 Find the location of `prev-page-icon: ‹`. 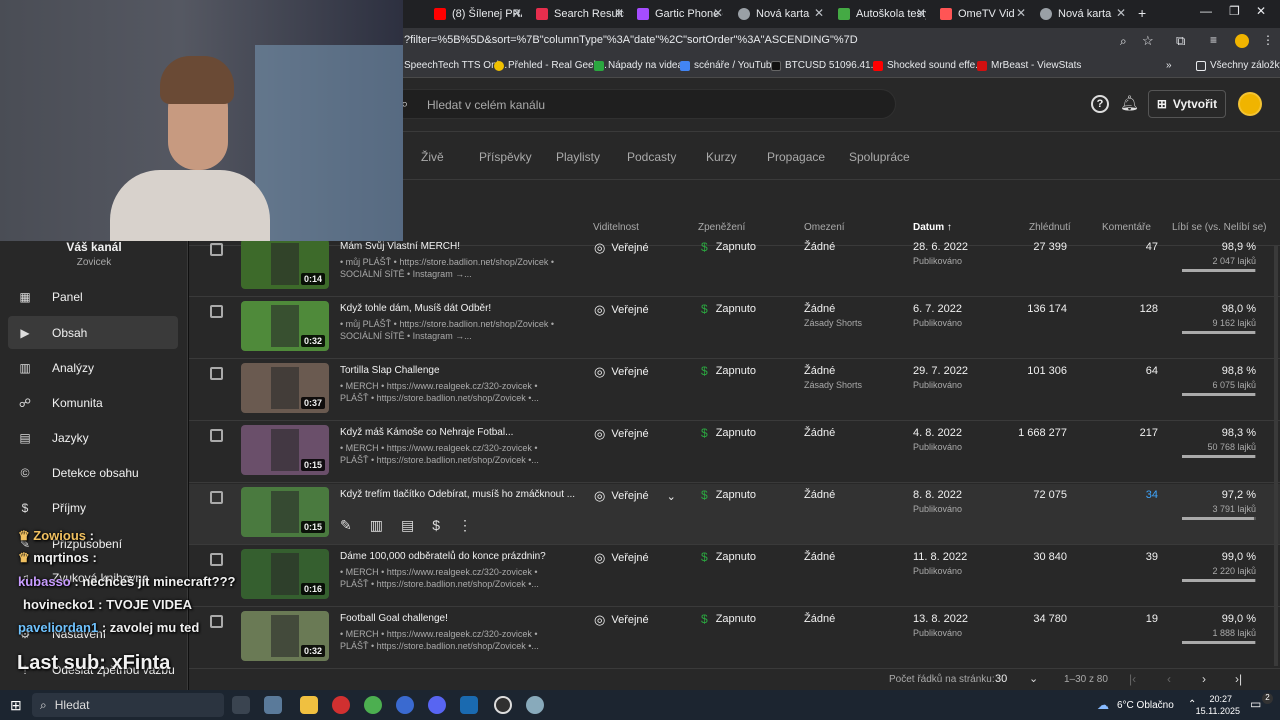

prev-page-icon: ‹ is located at coordinates (1169, 679).